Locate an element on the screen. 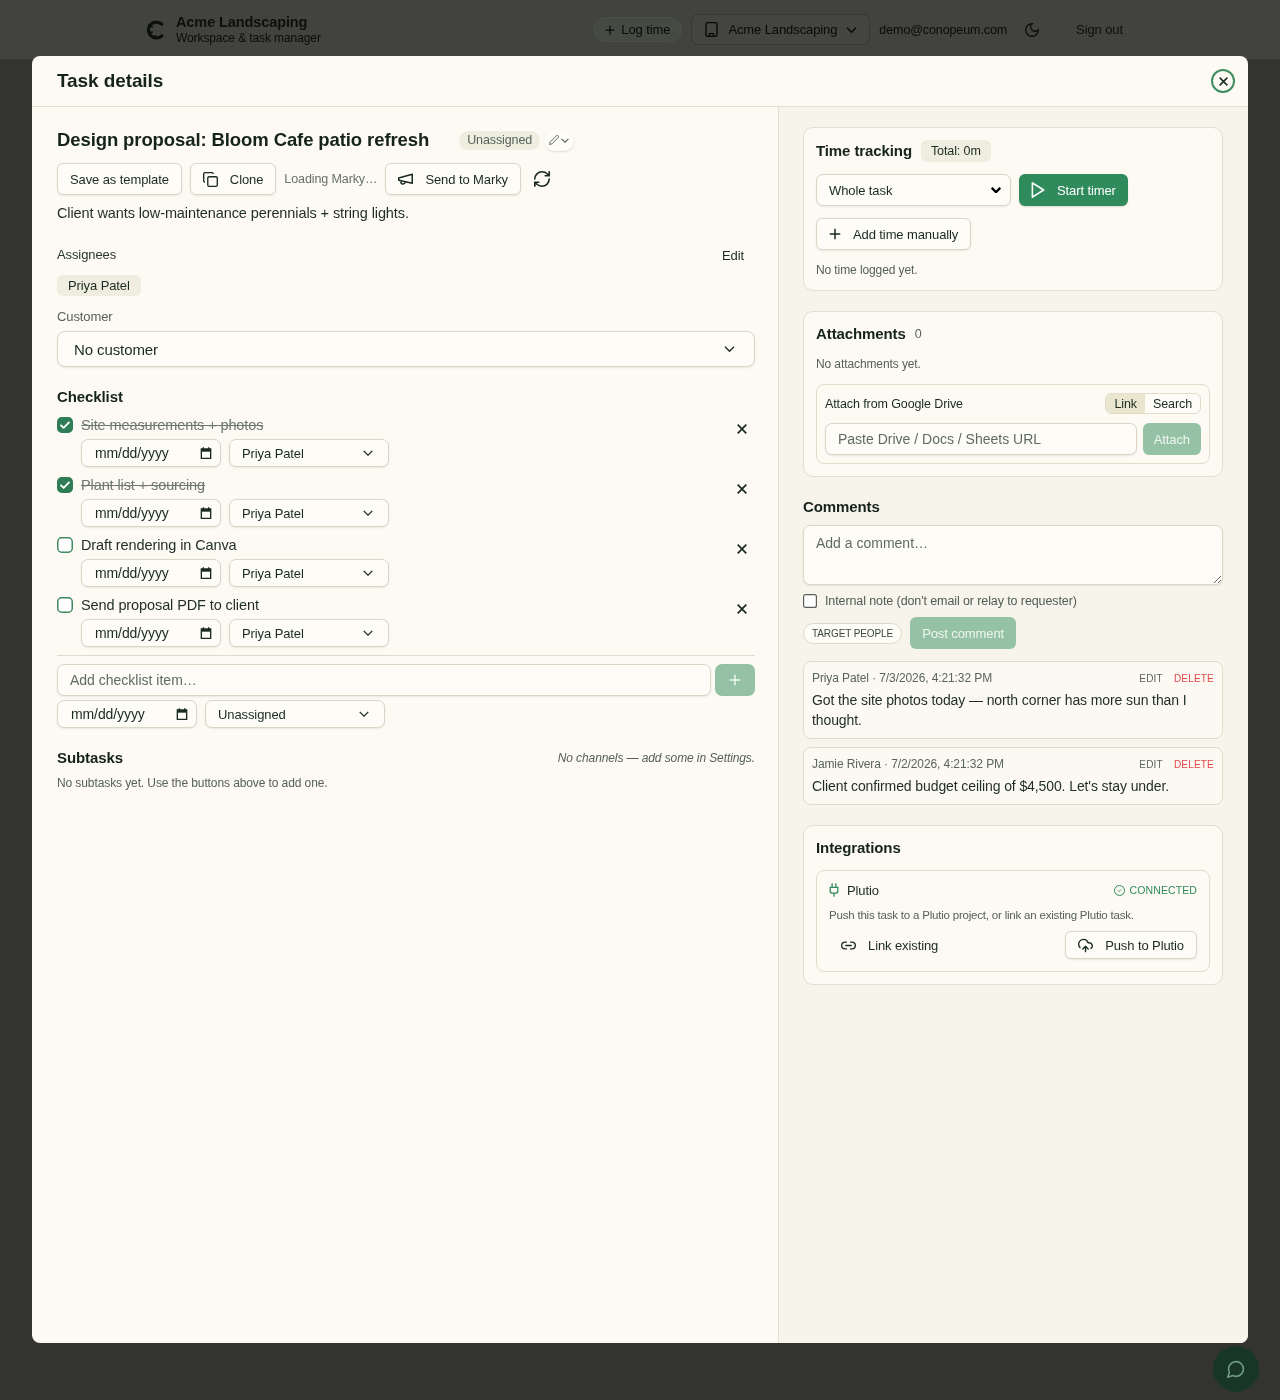  integration-name: Plutio is located at coordinates (863, 890).